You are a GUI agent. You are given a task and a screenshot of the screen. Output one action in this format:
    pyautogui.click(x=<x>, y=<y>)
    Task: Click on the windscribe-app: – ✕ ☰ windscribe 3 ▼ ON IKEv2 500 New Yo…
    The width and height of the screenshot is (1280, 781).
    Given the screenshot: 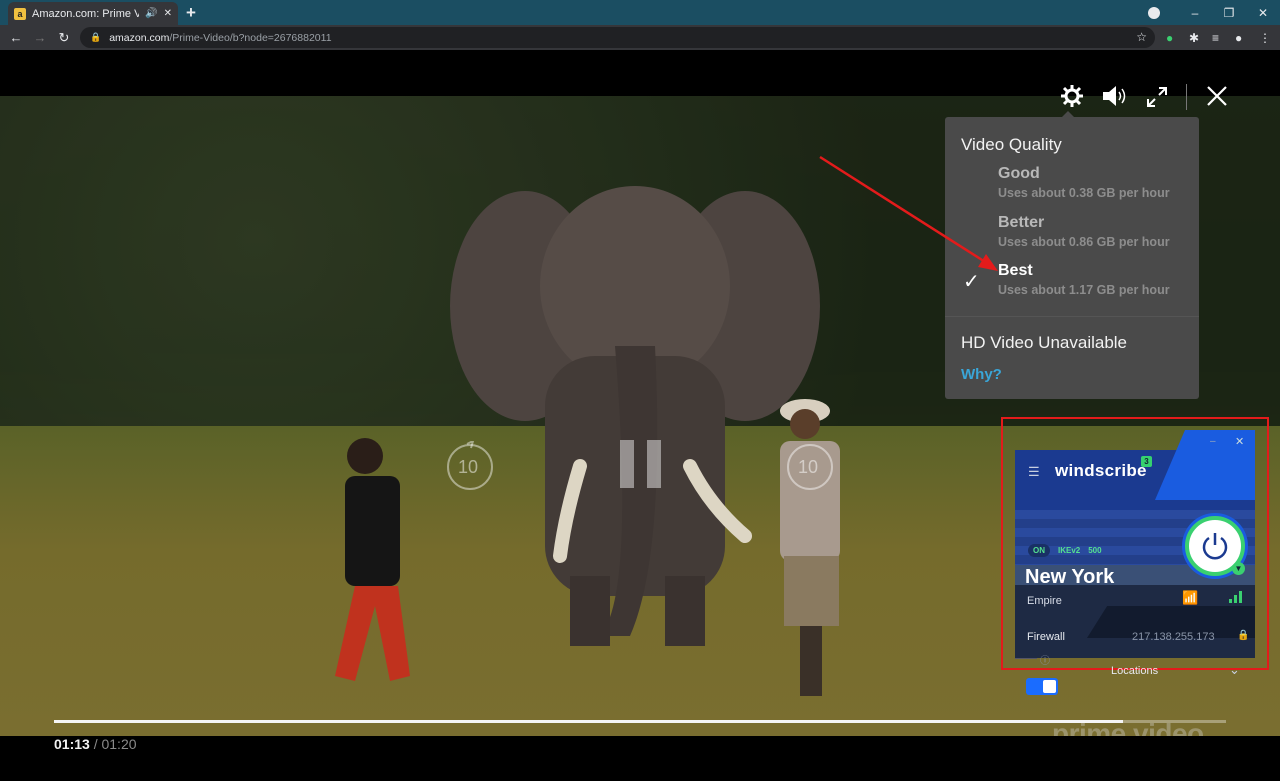 What is the action you would take?
    pyautogui.click(x=1135, y=562)
    